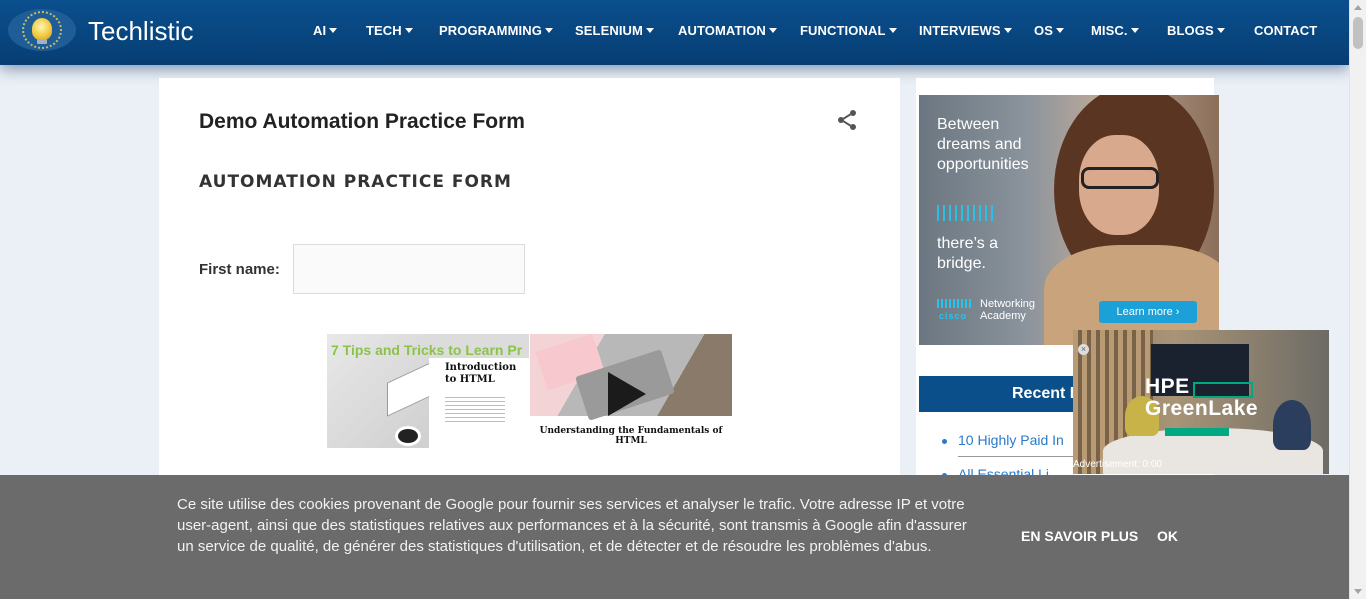  I want to click on scroll-thumb, so click(1358, 33).